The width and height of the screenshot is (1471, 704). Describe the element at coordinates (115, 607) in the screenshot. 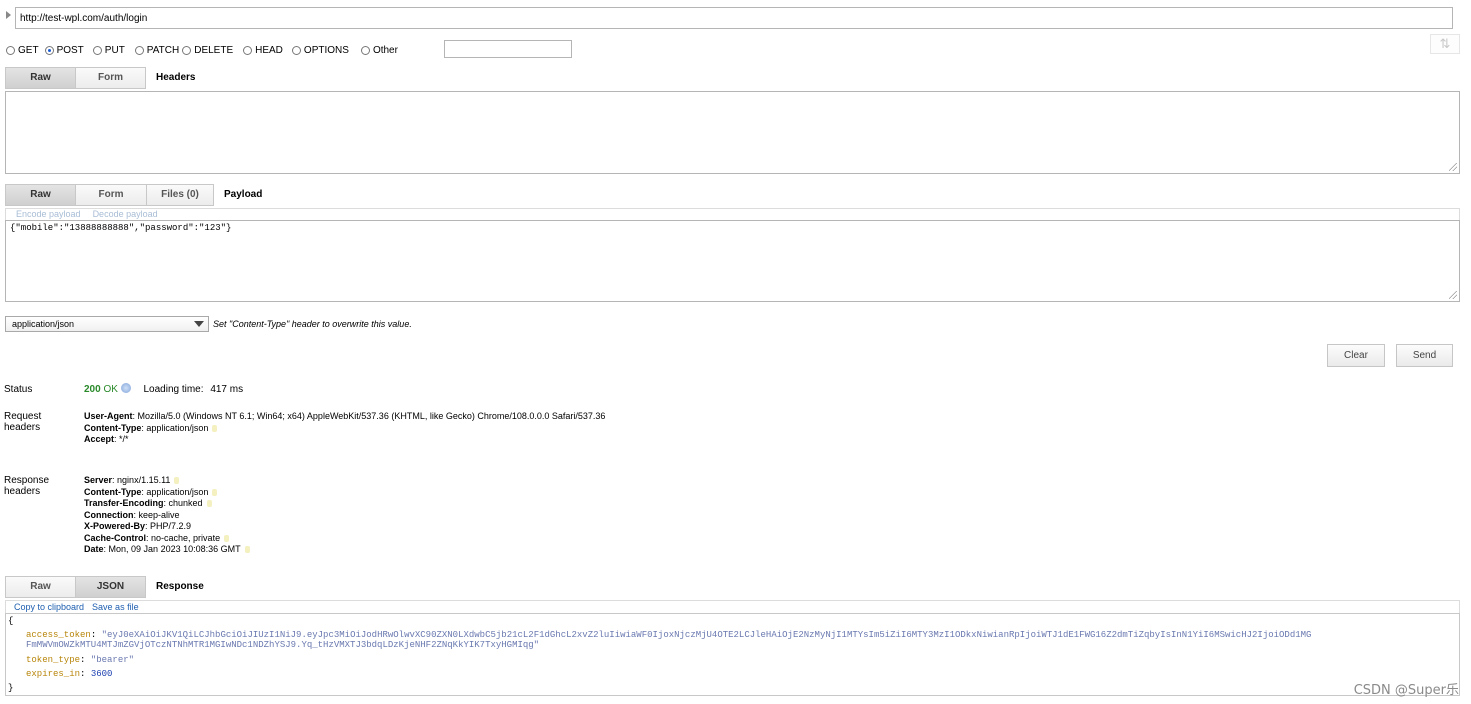

I see `save-as-file-link: Save as file` at that location.